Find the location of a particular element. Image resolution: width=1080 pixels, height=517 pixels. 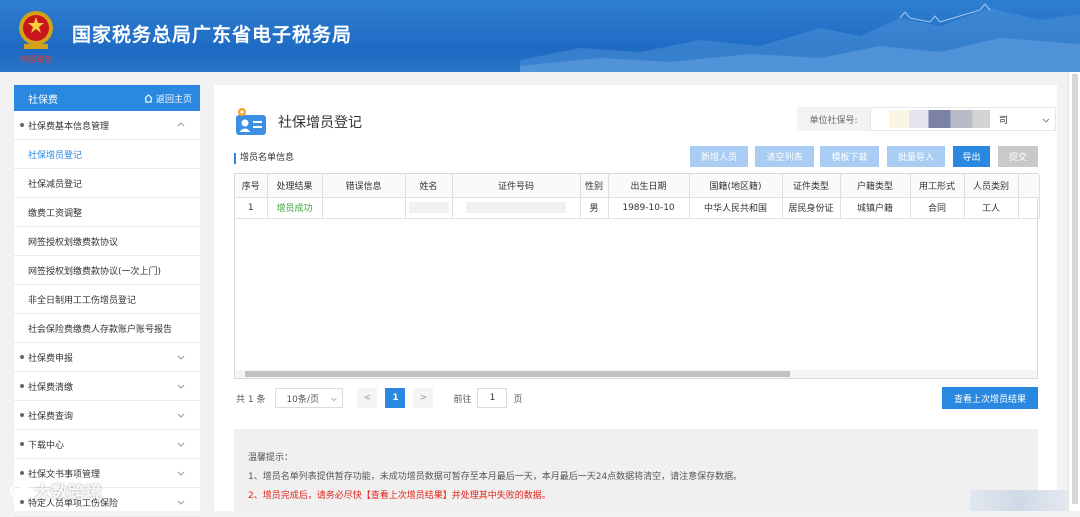

cell-gender: 男 is located at coordinates (594, 208).